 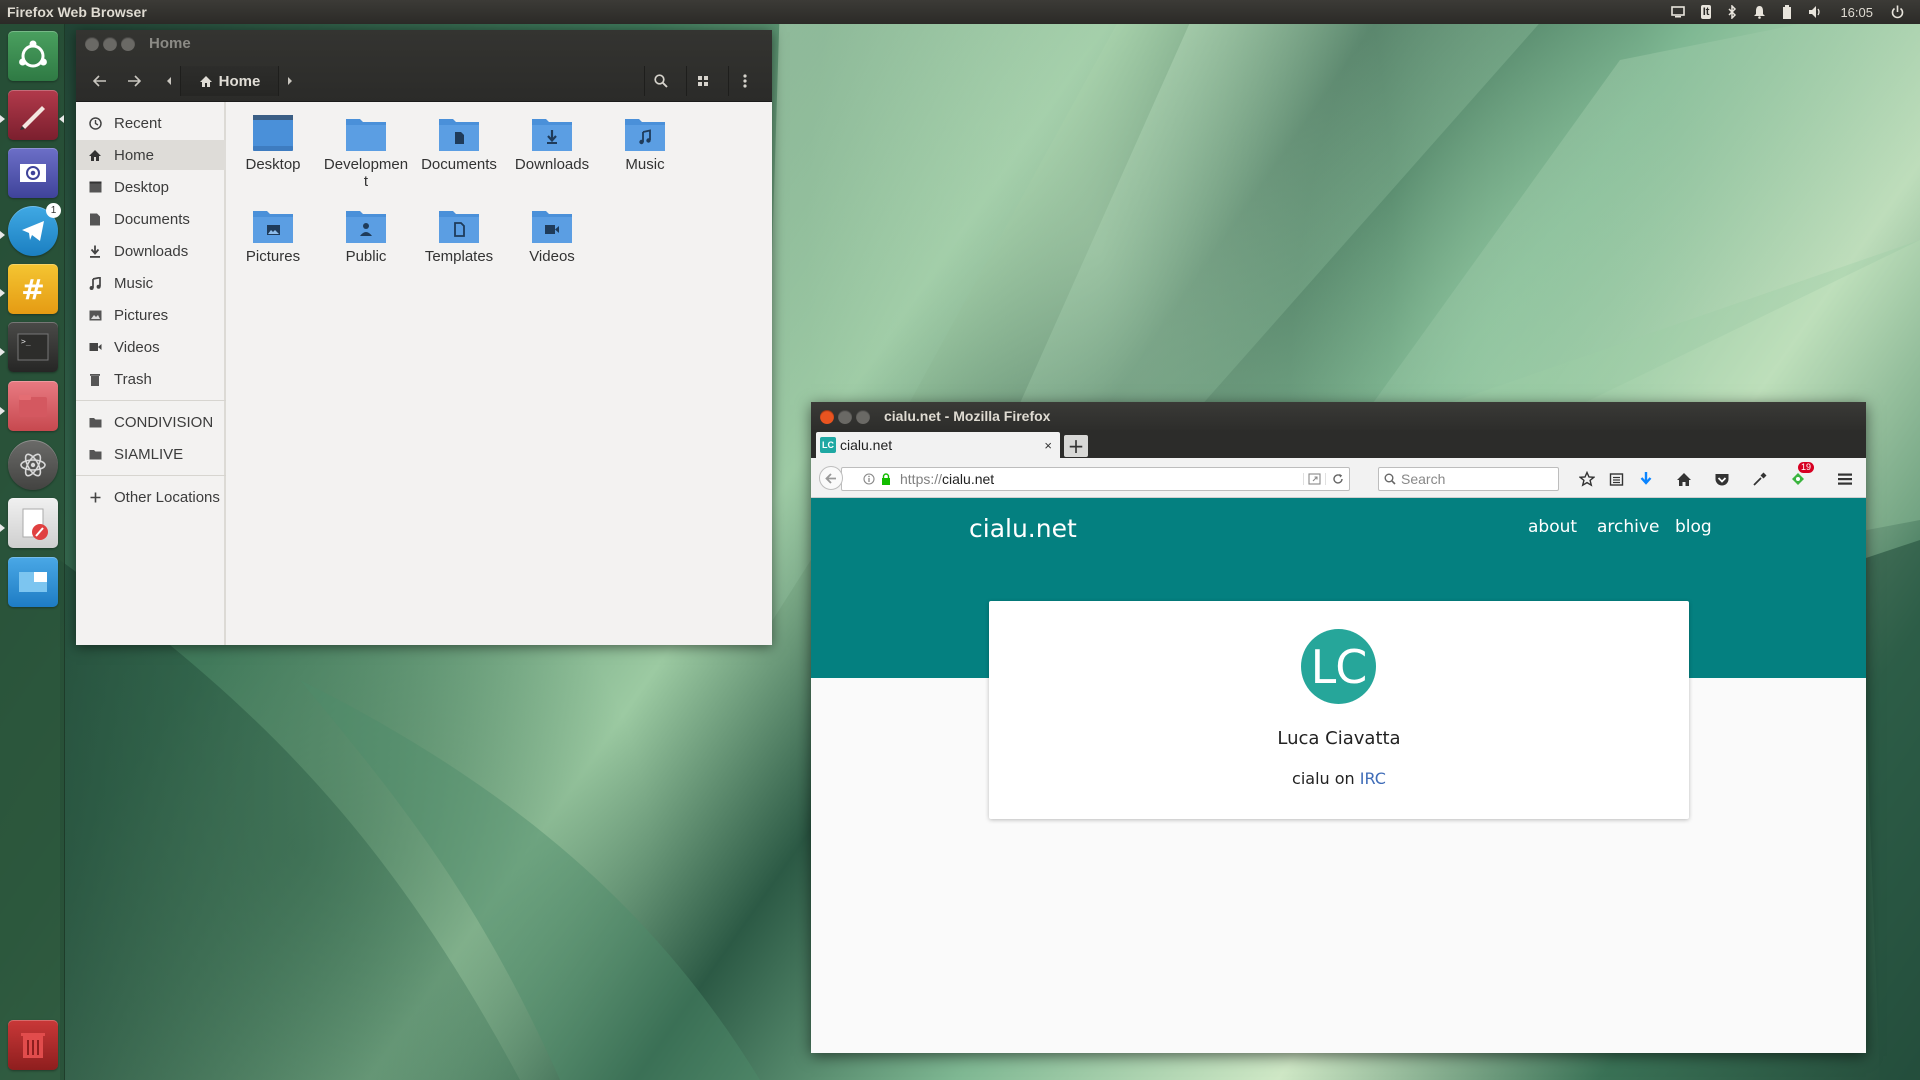 What do you see at coordinates (1706, 12) in the screenshot?
I see `keyboard-layout-icon: It` at bounding box center [1706, 12].